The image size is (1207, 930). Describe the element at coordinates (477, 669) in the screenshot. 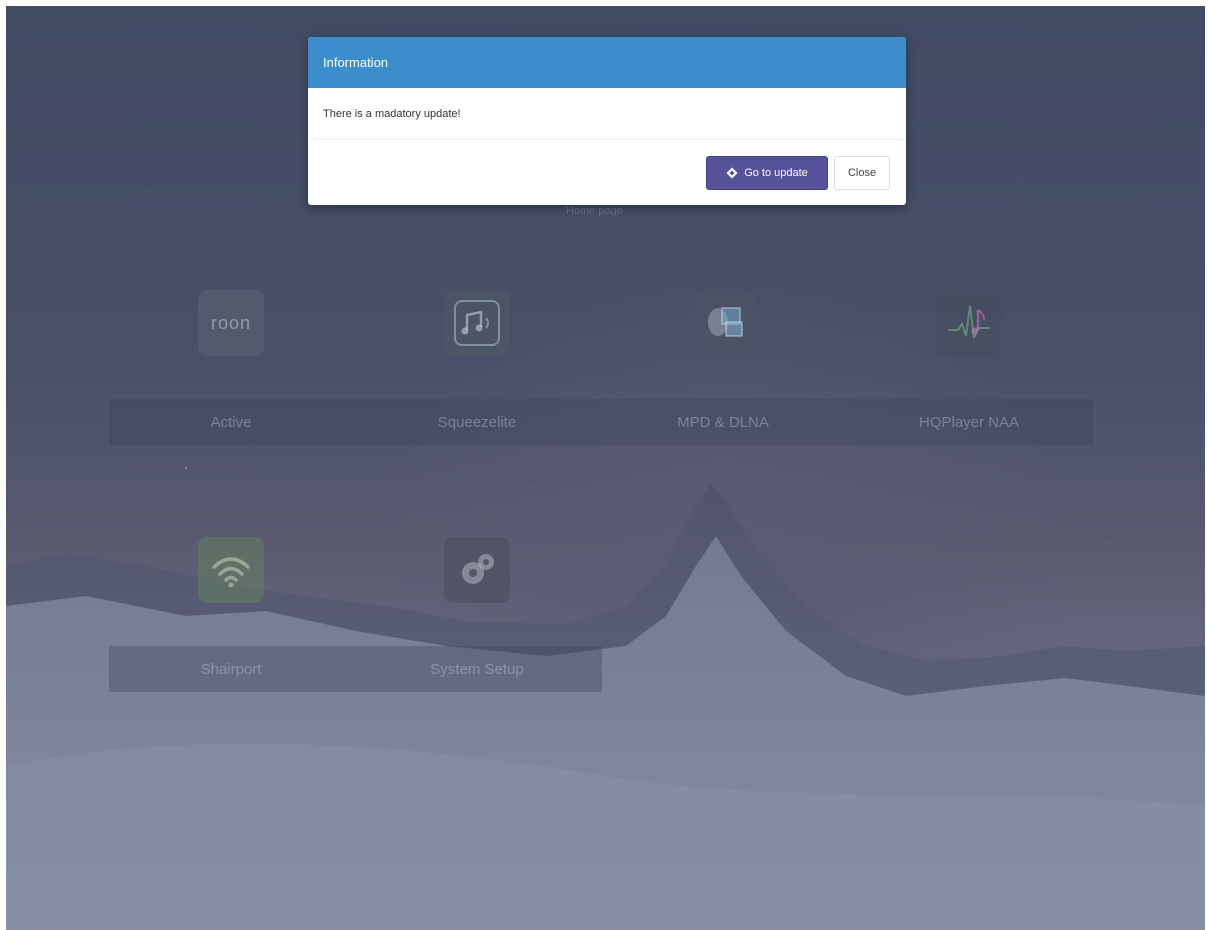

I see `app-label-system-setup: System Setup` at that location.